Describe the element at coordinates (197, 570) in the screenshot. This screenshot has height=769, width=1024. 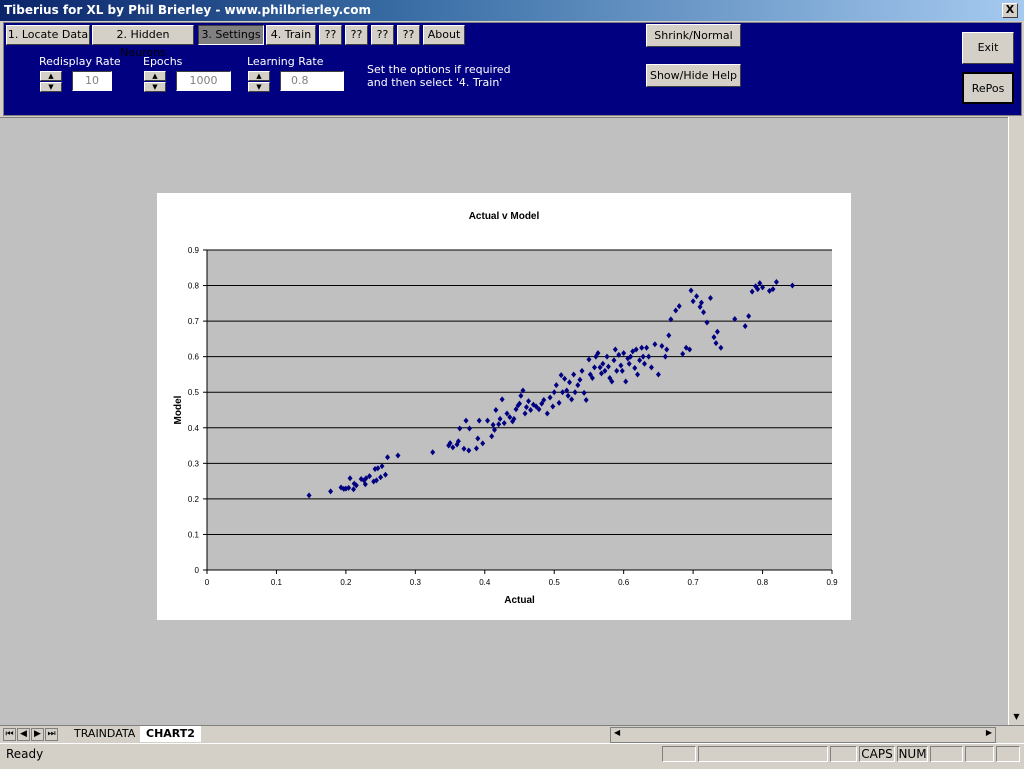
I see `y-tick-label: 0` at that location.